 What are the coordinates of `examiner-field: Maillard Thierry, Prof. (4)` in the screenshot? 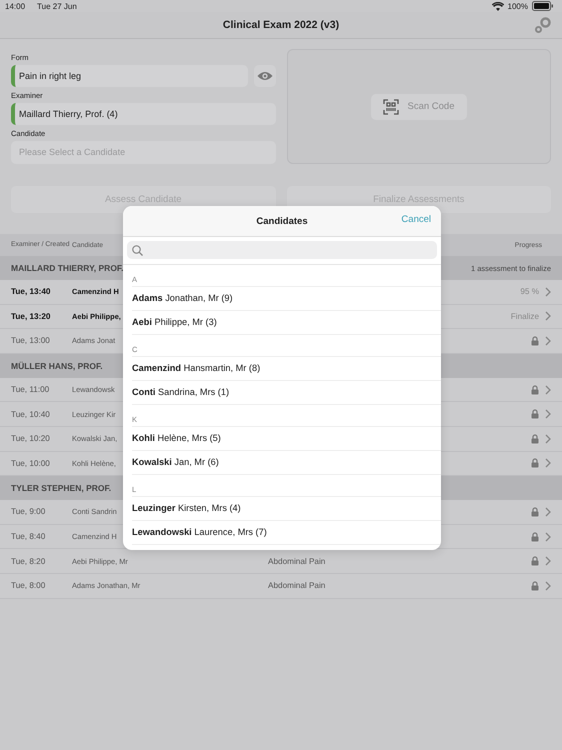 It's located at (143, 113).